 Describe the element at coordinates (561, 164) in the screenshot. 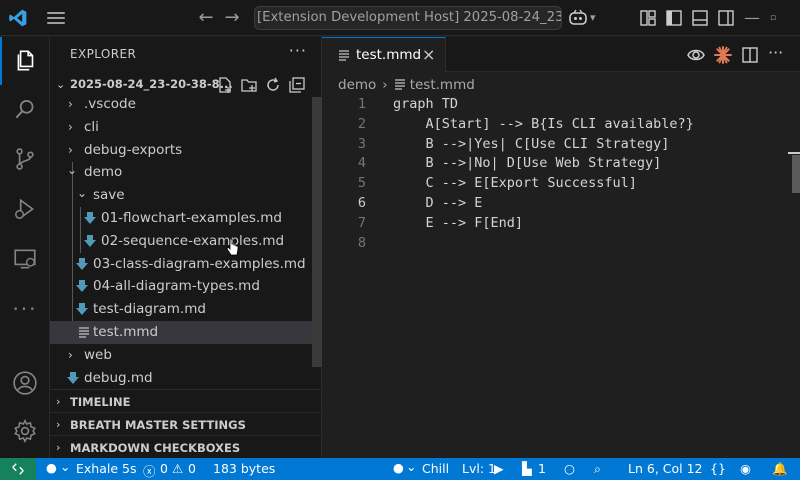

I see `code-line: 4 B -->|No| D[Use Web Strategy]` at that location.